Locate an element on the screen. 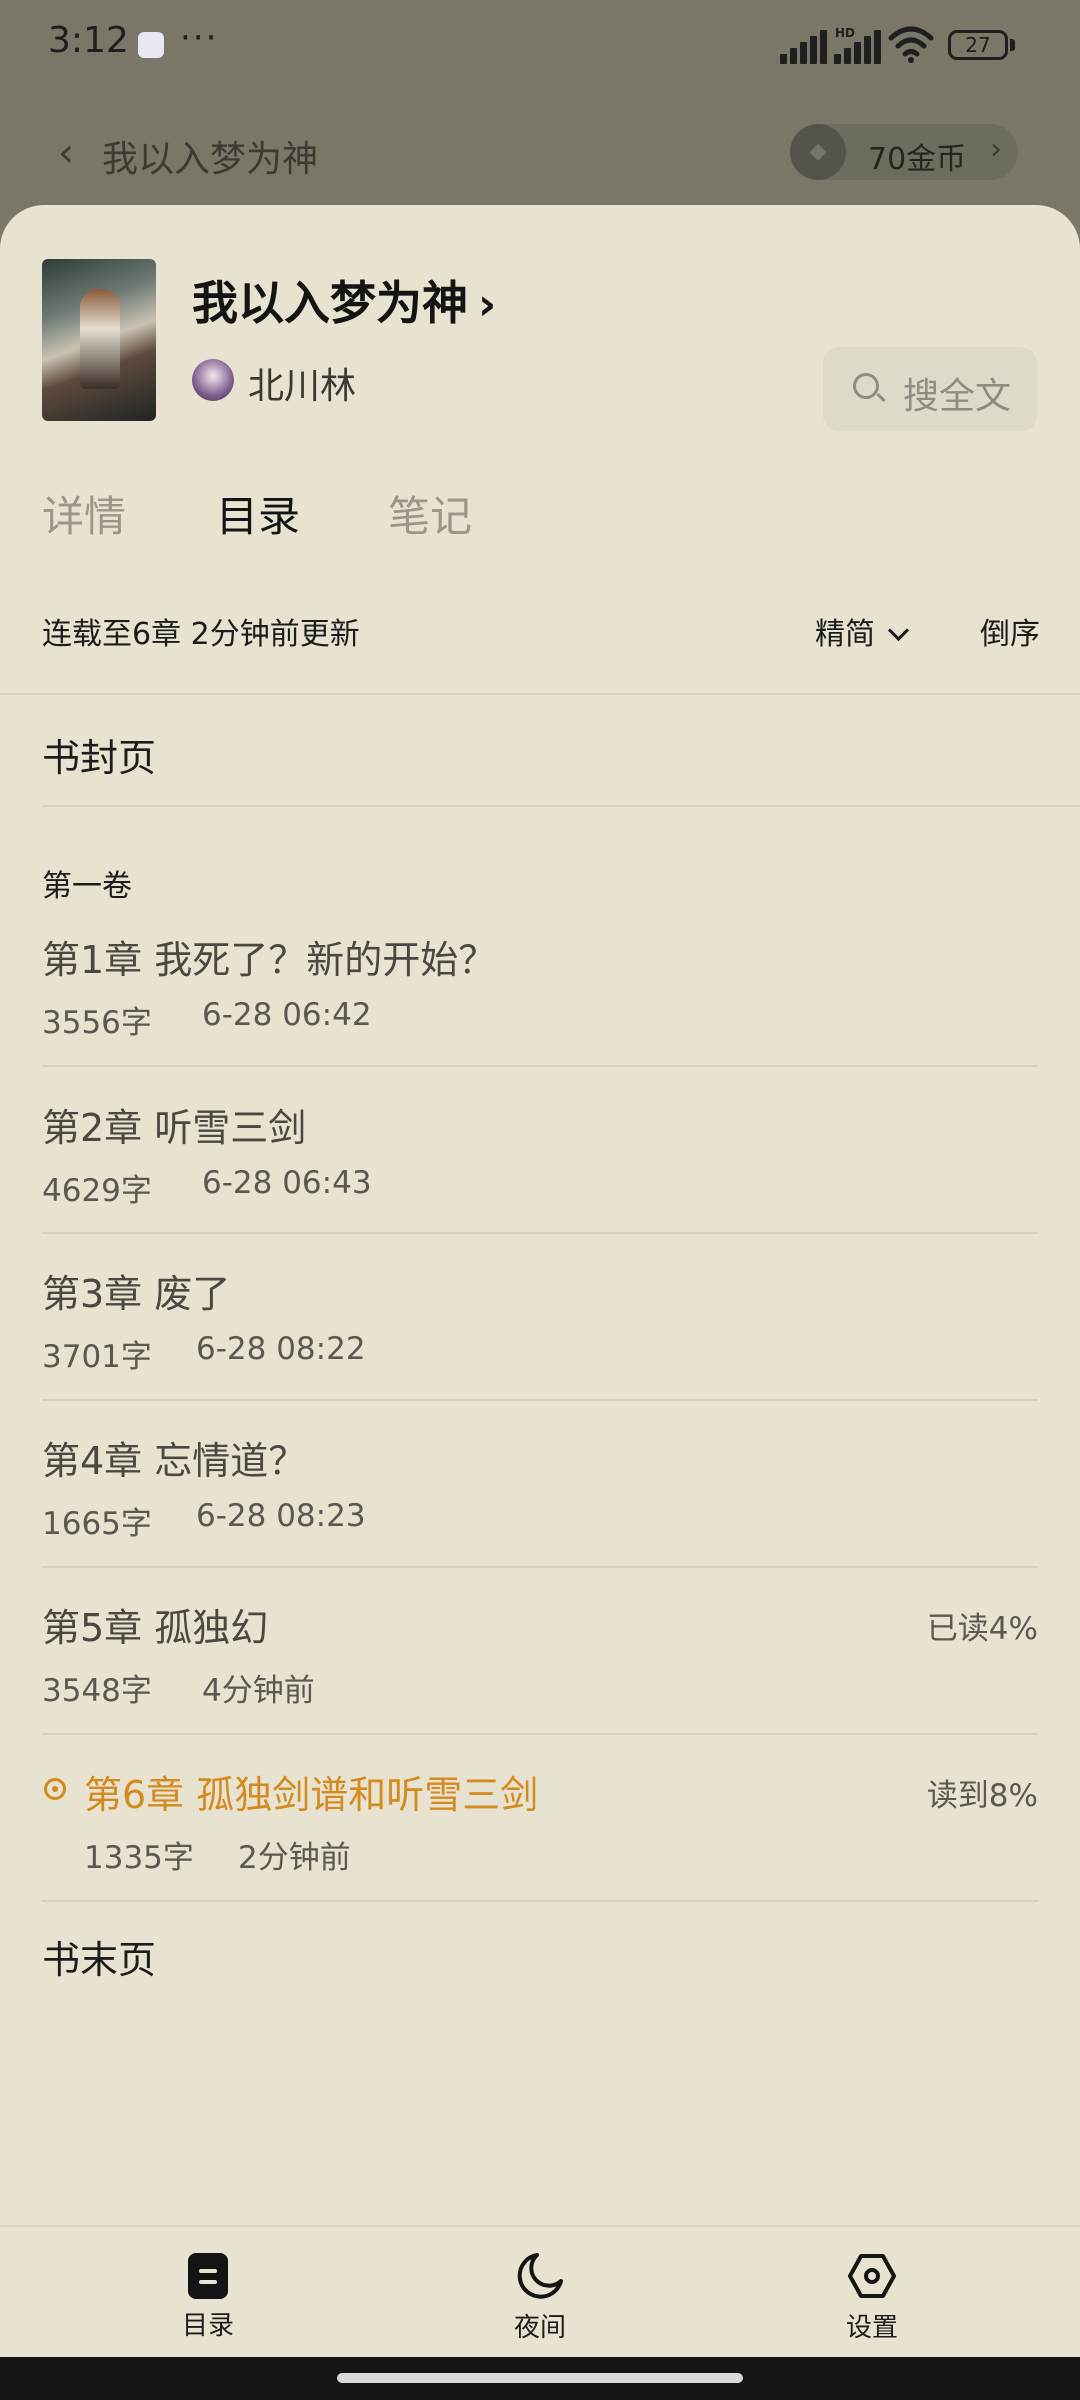  app-notification-icon is located at coordinates (151, 45).